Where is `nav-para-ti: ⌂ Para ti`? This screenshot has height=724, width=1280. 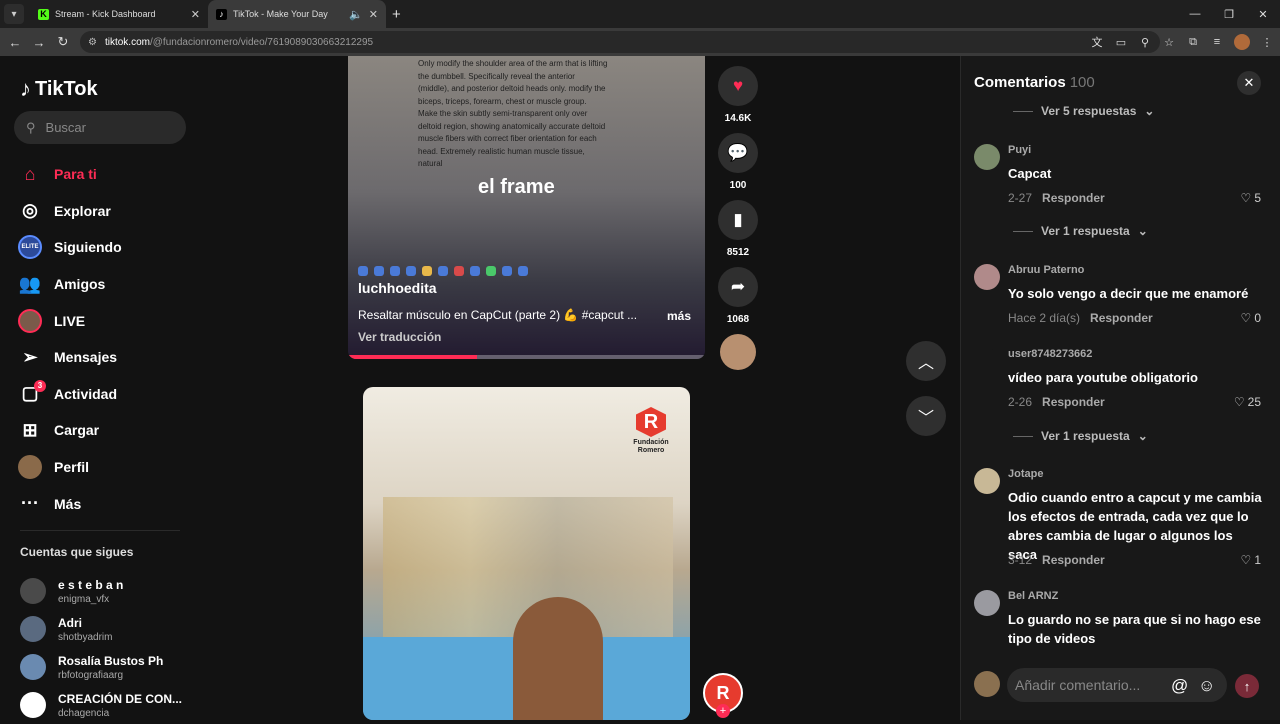
nav-para-ti: ⌂ Para ti is located at coordinates (70, 174).